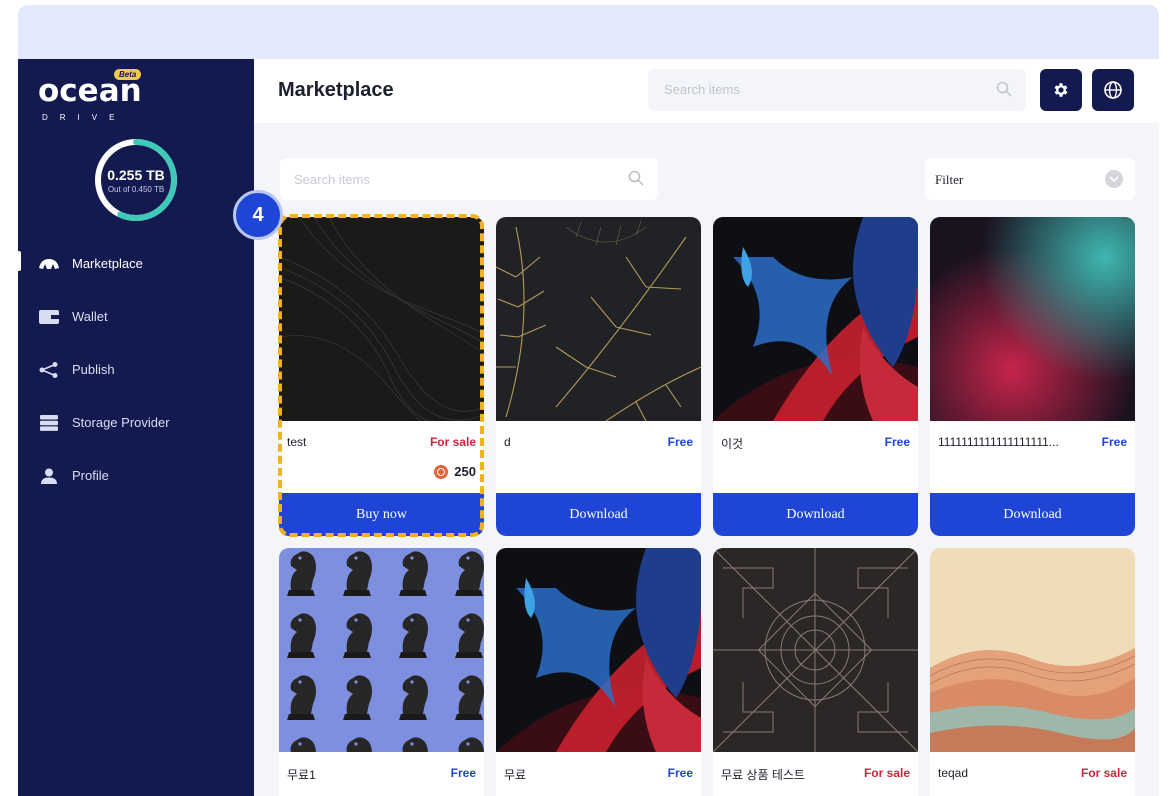 Image resolution: width=1173 pixels, height=796 pixels. I want to click on product-card: 이것 Free Download, so click(815, 376).